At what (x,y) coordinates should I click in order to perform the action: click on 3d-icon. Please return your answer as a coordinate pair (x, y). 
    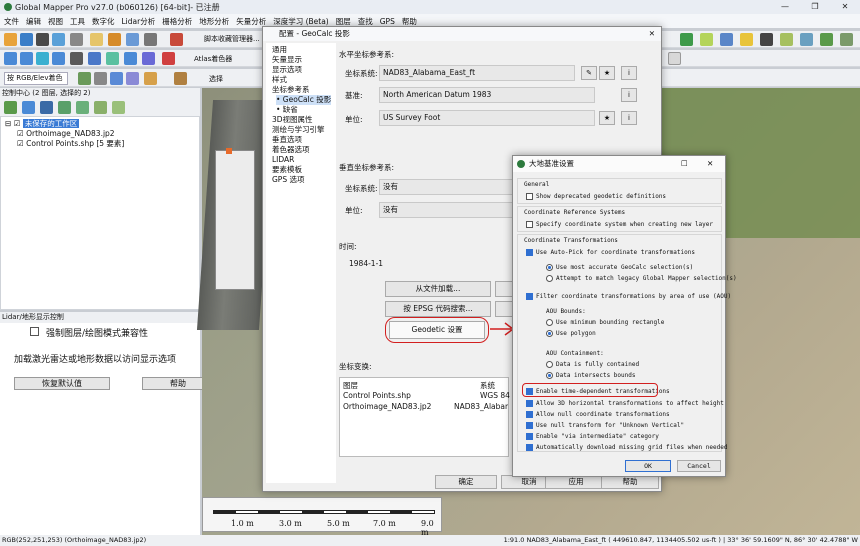
    Looking at the image, I should click on (112, 58).